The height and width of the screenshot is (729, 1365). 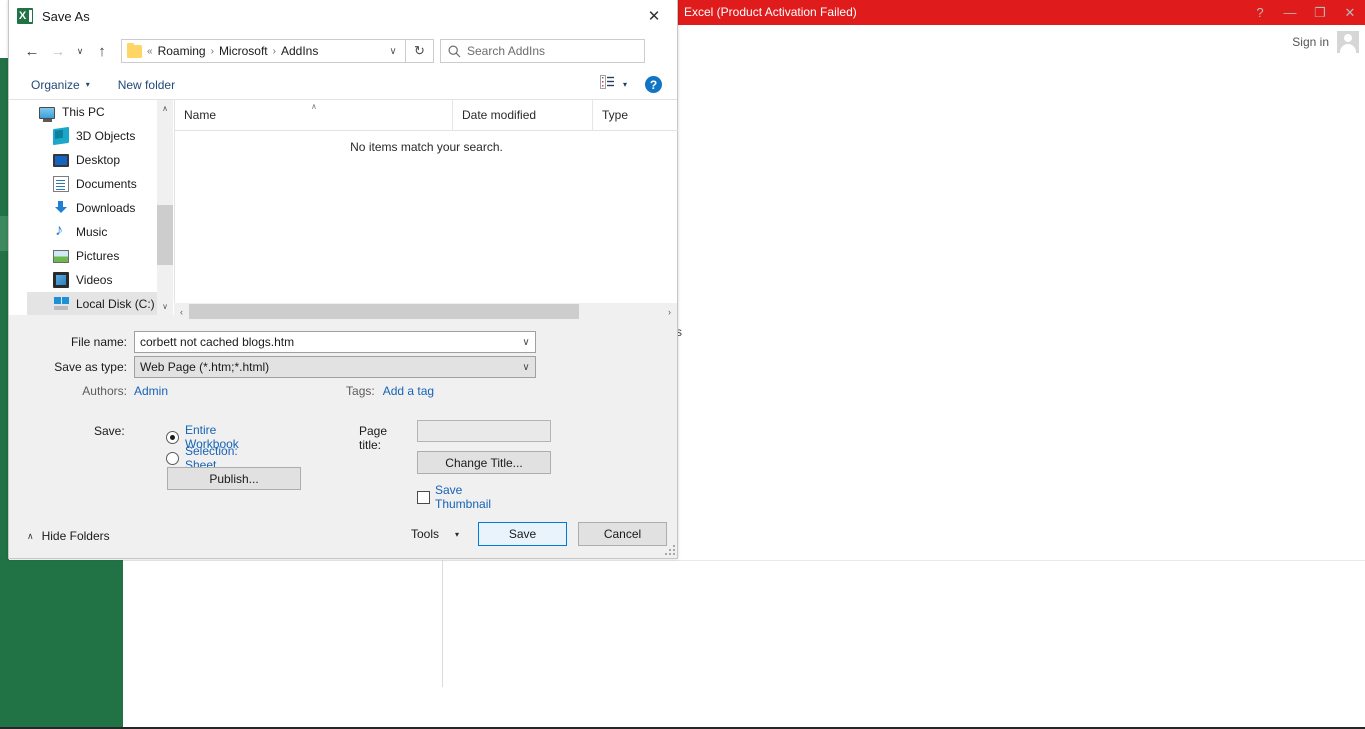 I want to click on column-header-name: Name ∧, so click(x=314, y=115).